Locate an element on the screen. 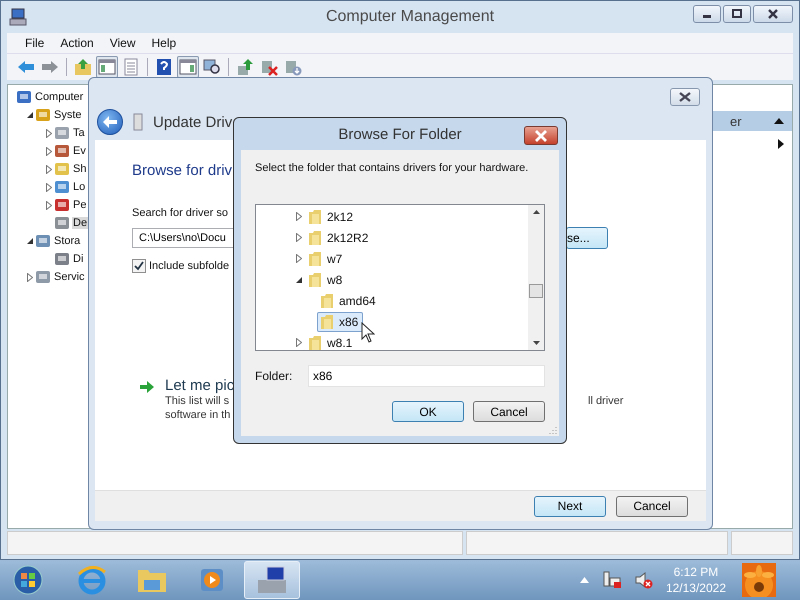 The image size is (800, 600). tree-item: Servic is located at coordinates (69, 277).